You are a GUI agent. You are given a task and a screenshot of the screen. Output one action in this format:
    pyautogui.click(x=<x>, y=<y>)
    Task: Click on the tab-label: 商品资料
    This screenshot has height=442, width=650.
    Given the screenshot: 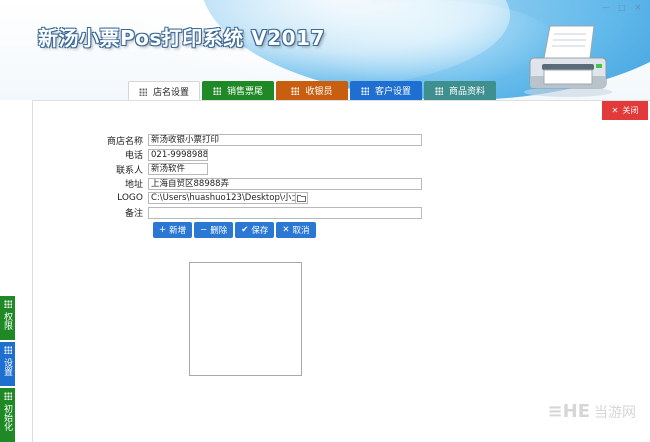 What is the action you would take?
    pyautogui.click(x=466, y=92)
    